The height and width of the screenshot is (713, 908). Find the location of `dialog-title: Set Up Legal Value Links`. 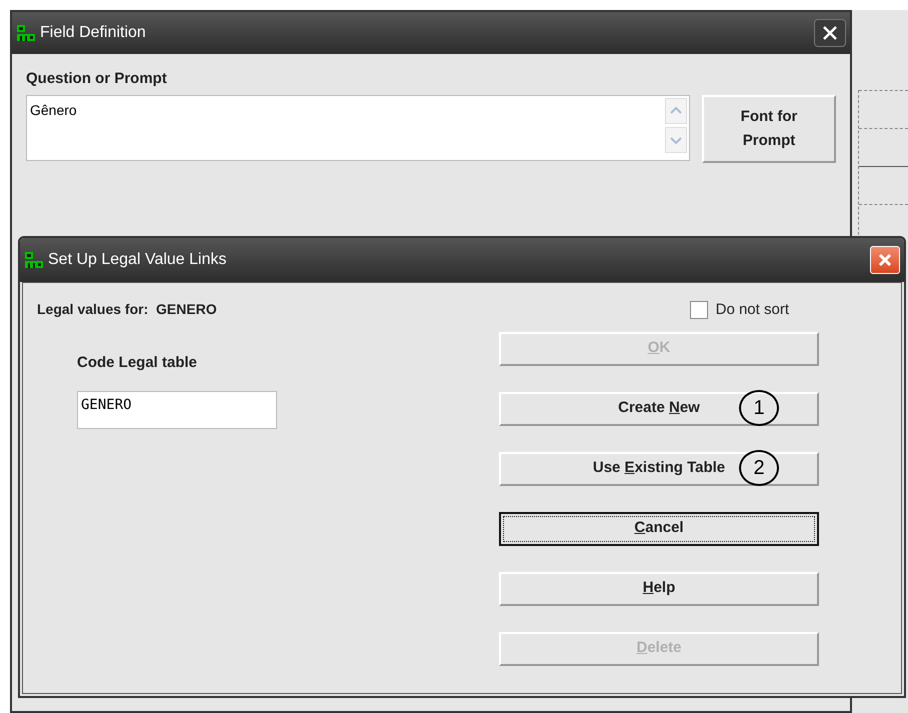

dialog-title: Set Up Legal Value Links is located at coordinates (137, 260).